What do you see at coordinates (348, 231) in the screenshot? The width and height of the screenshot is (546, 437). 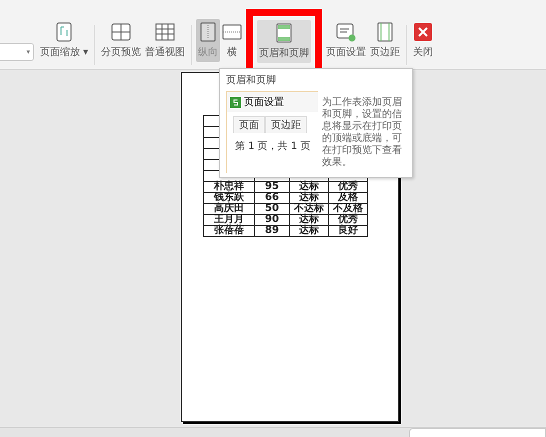 I see `table-cell: 良好` at bounding box center [348, 231].